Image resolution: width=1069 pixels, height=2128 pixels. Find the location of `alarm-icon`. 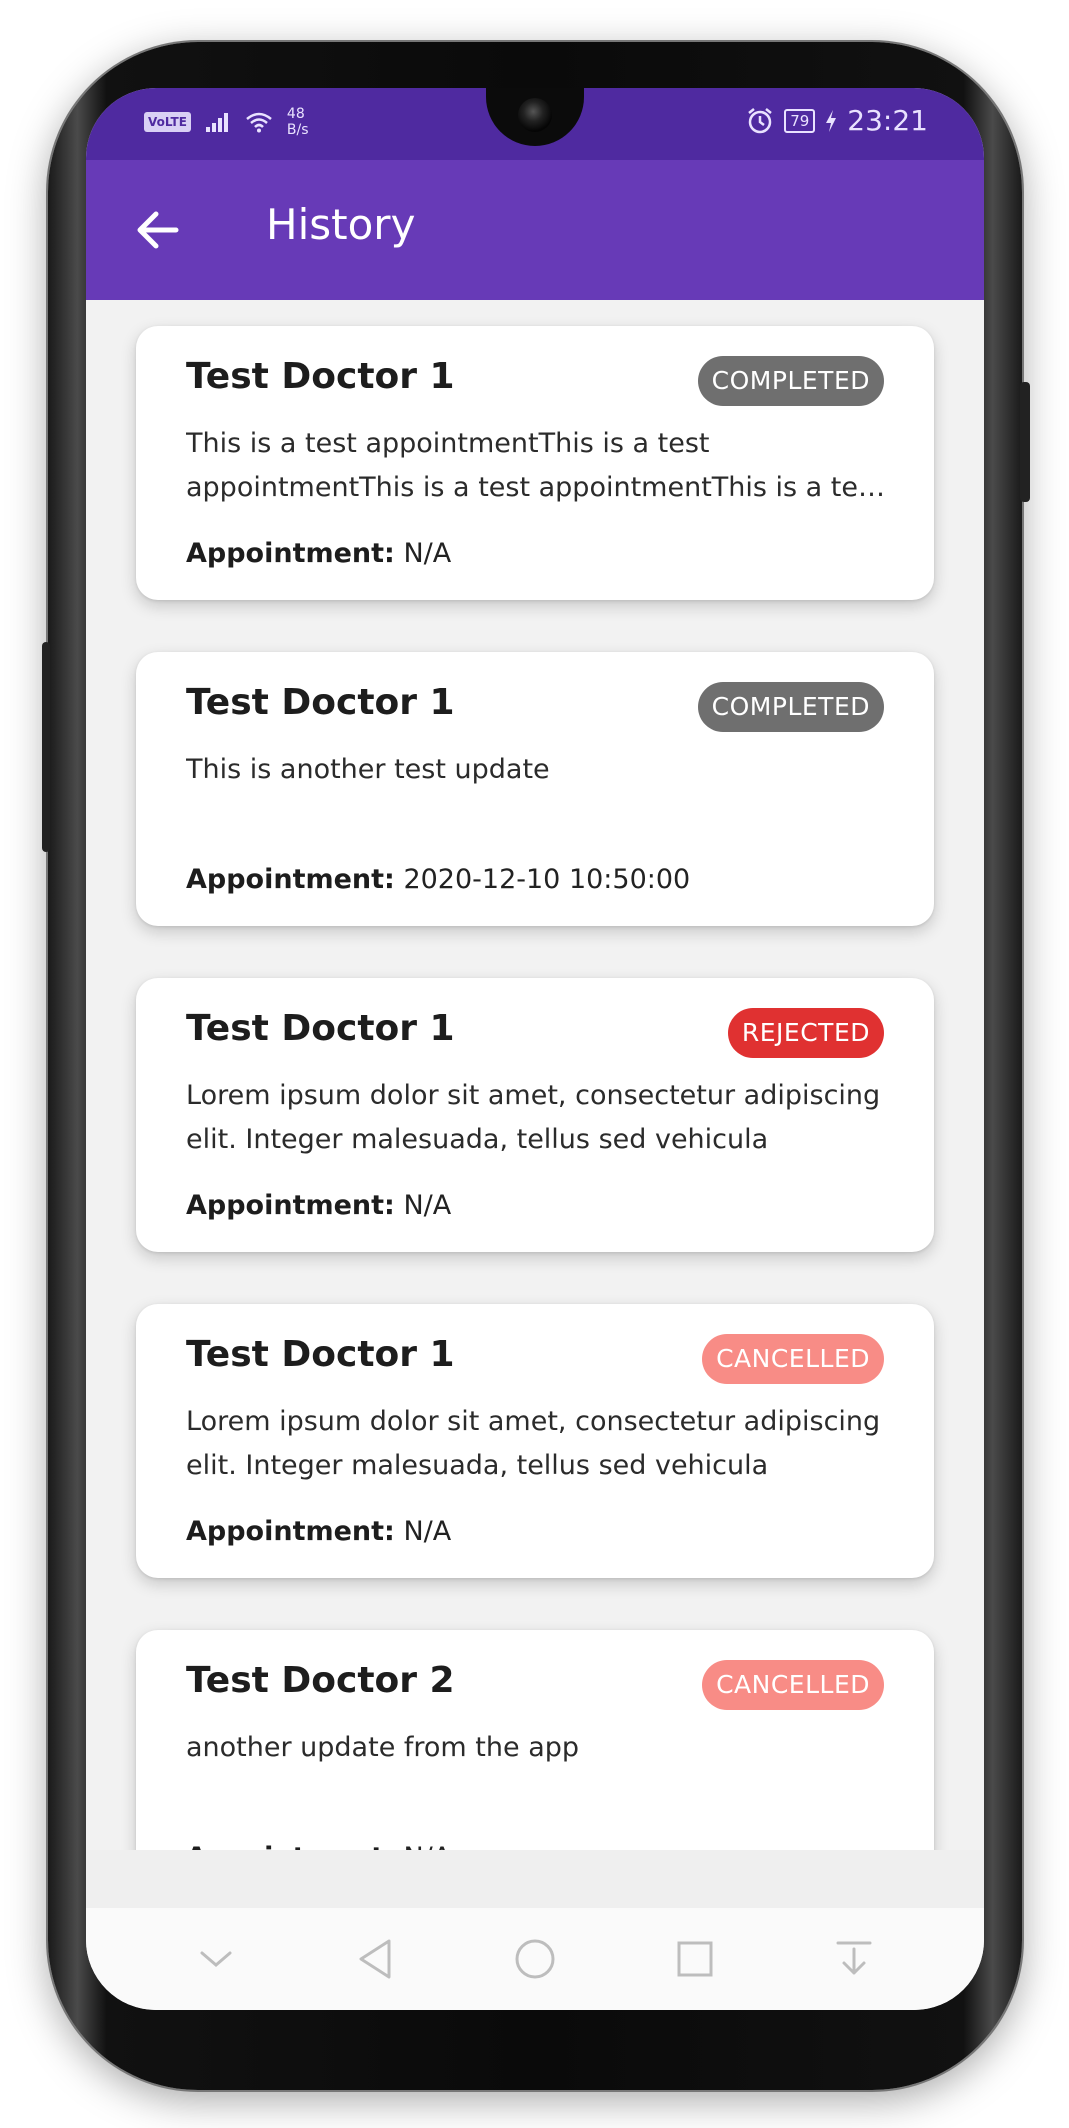

alarm-icon is located at coordinates (760, 120).